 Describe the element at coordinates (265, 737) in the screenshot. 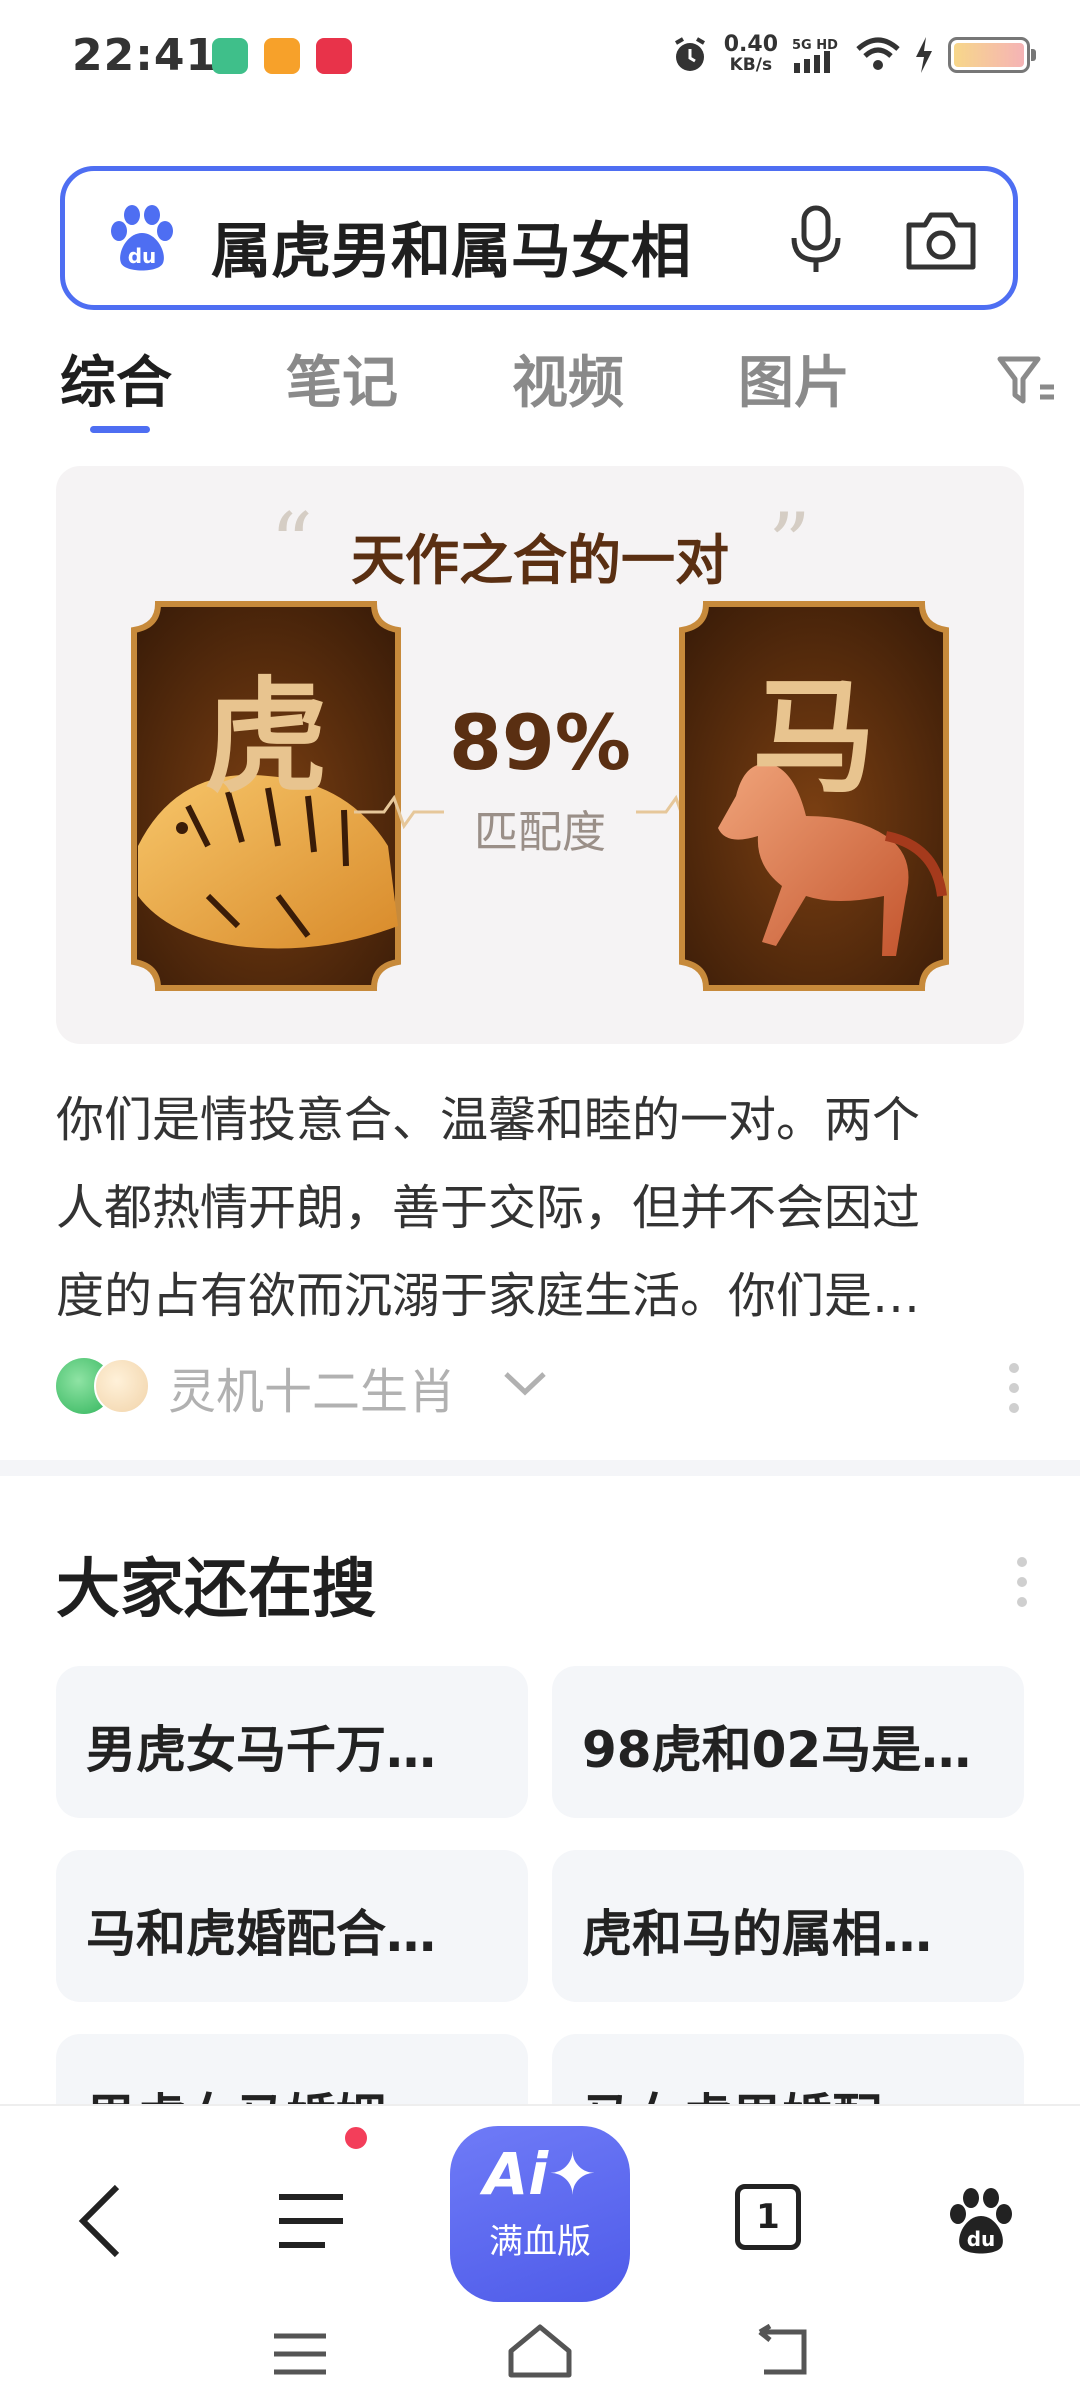

I see `tiger-zodiac-label: 虎` at that location.